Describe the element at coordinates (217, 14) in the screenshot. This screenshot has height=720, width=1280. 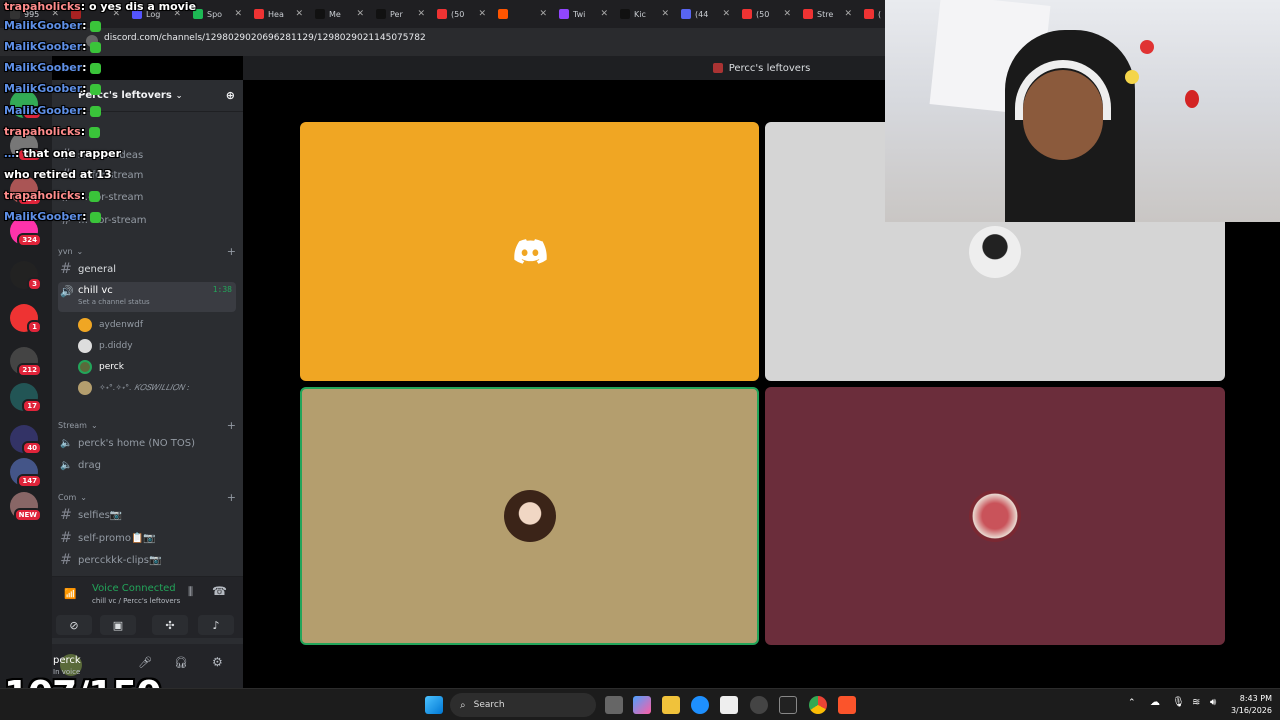
I see `browser-tab: Spo ✕` at that location.